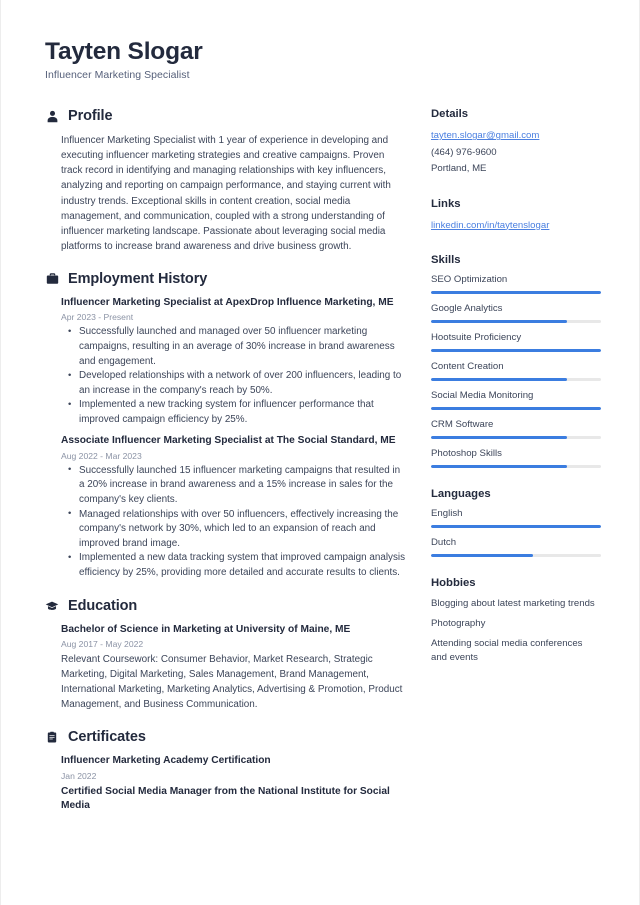  Describe the element at coordinates (226, 279) in the screenshot. I see `section-employment-header: Employment History` at that location.